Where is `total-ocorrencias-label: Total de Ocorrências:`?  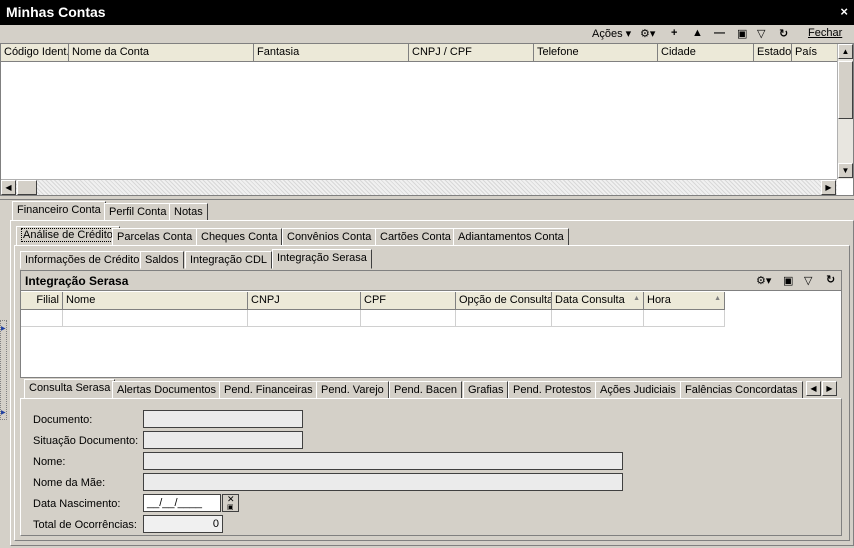 total-ocorrencias-label: Total de Ocorrências: is located at coordinates (85, 525).